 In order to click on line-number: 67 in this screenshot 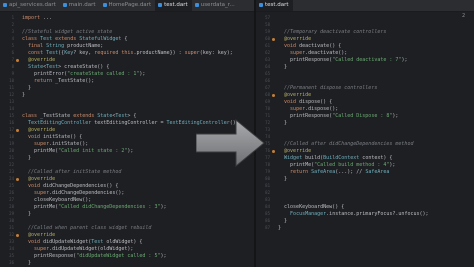, I will do `click(267, 87)`.